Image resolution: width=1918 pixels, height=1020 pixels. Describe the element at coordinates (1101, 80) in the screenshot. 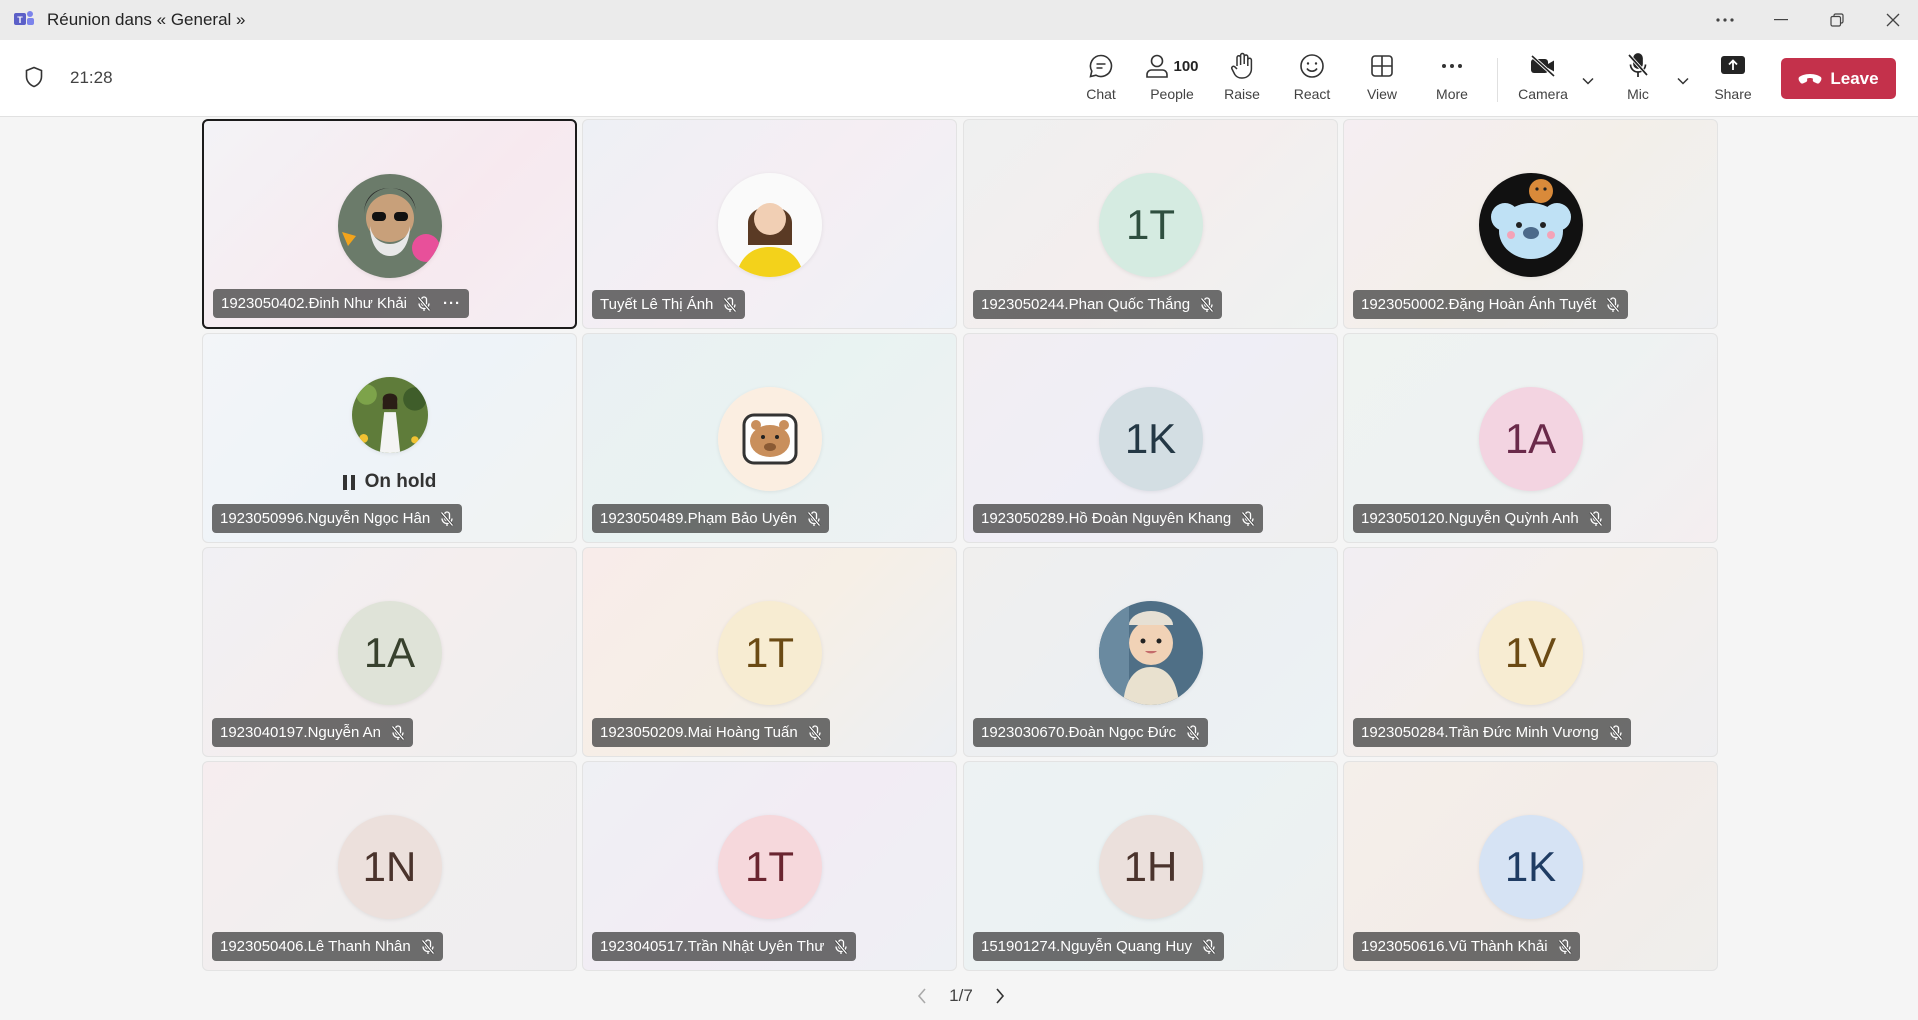

I see `chat-button: Chat` at that location.